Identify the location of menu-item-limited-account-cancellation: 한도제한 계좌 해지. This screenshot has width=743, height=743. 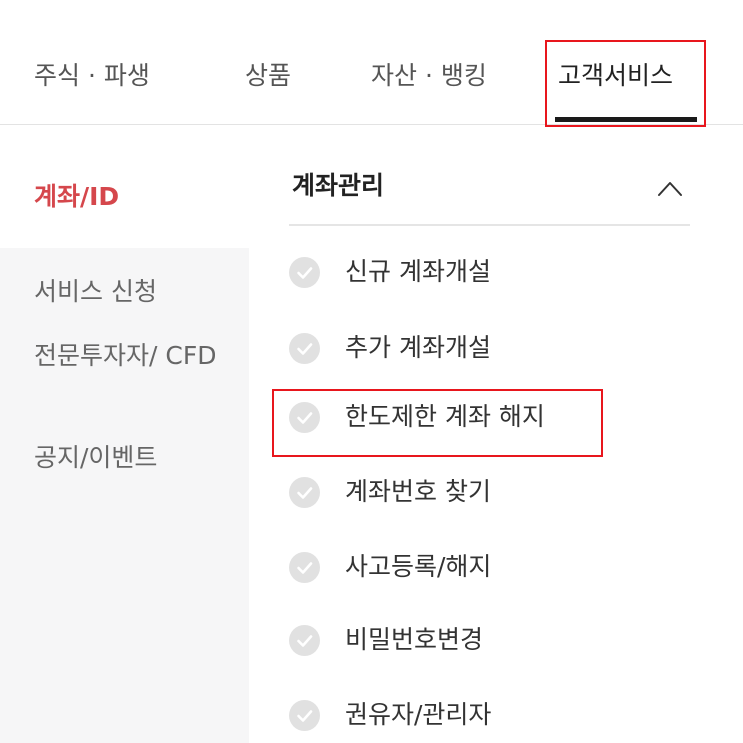
(489, 417).